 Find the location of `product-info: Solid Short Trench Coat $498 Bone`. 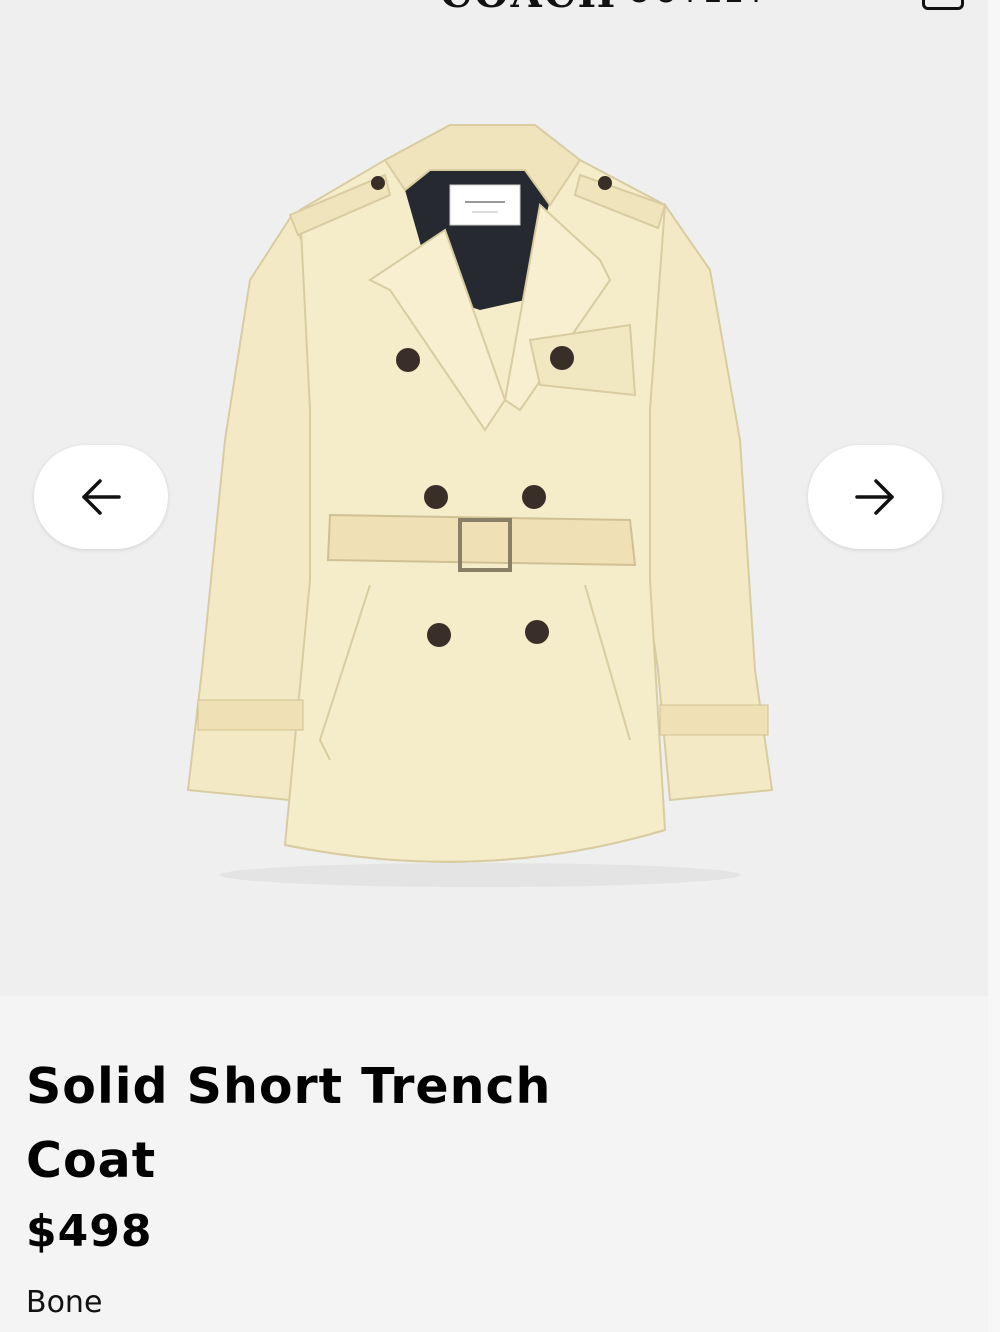

product-info: Solid Short Trench Coat $498 Bone is located at coordinates (376, 1185).